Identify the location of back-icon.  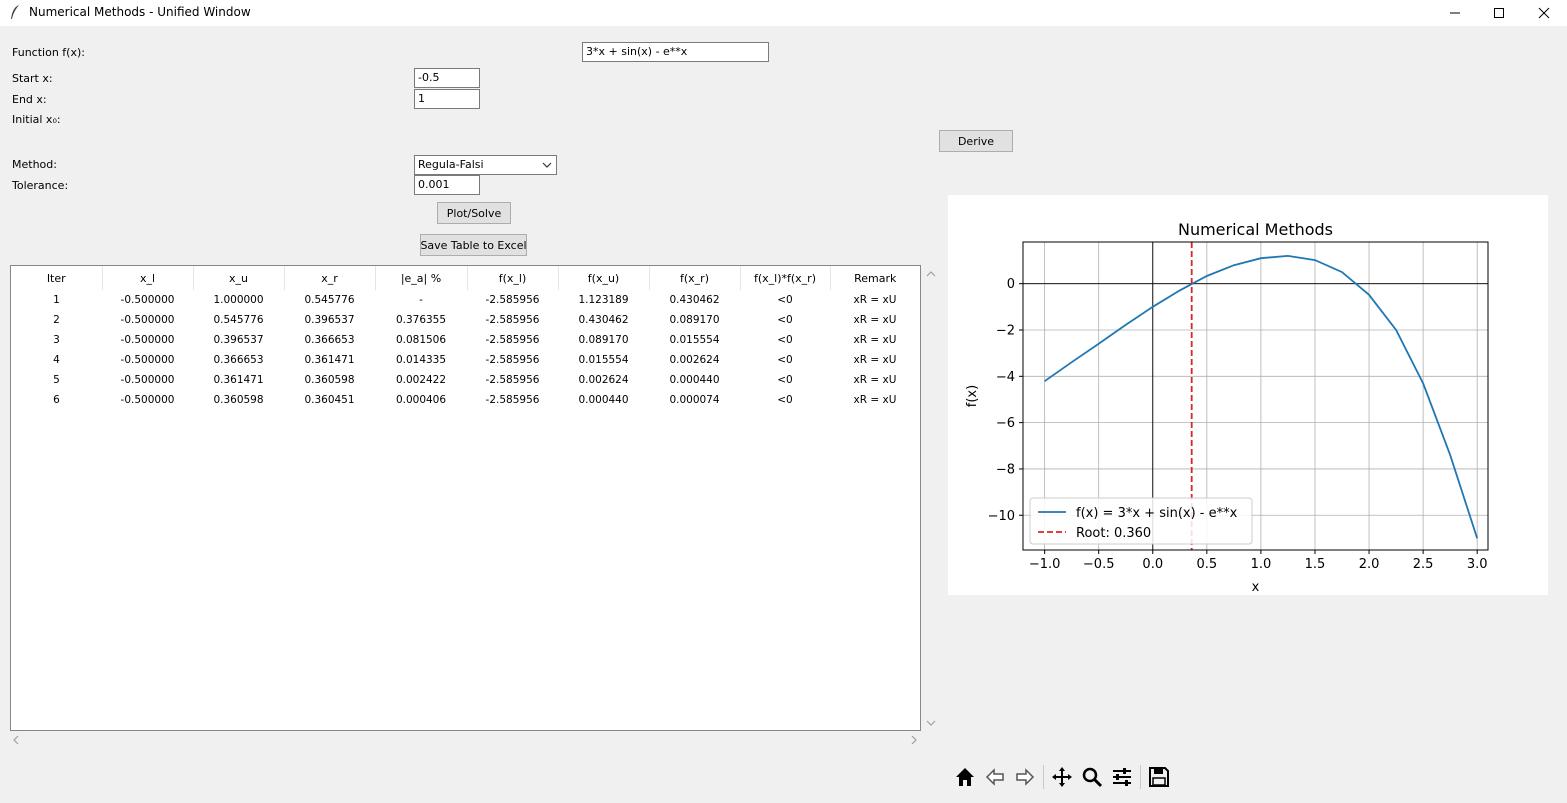
(994, 777).